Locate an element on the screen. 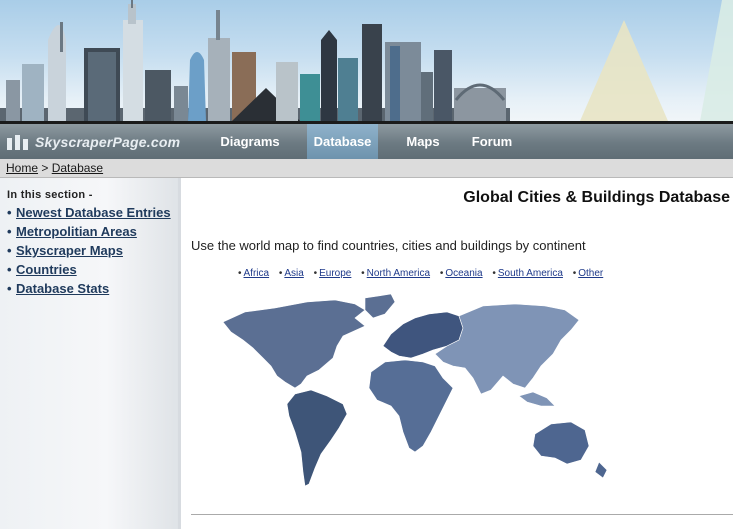 This screenshot has height=529, width=733. map-region-oceania is located at coordinates (561, 443).